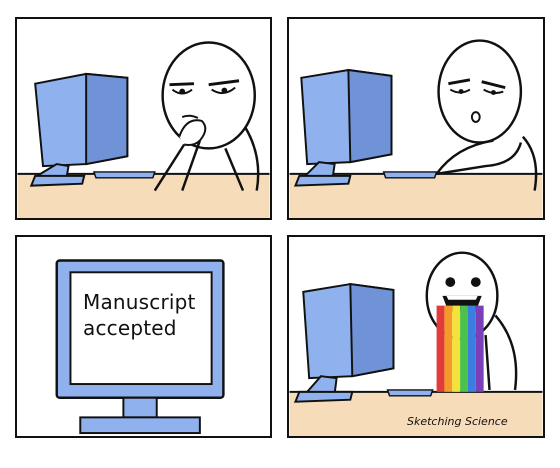 This screenshot has height=468, width=560. What do you see at coordinates (140, 347) in the screenshot?
I see `computer-monitor-front` at bounding box center [140, 347].